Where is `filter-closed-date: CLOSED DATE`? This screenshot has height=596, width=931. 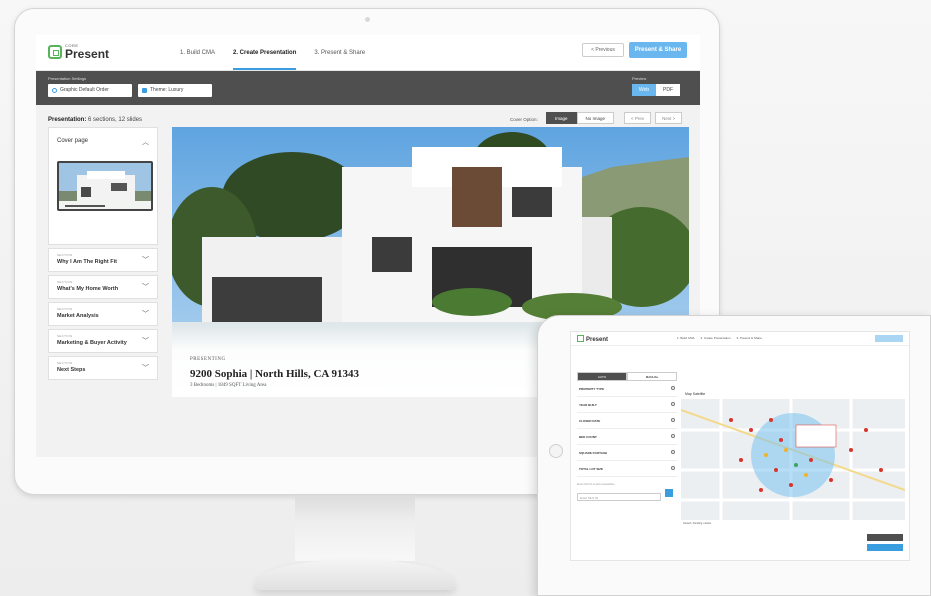 filter-closed-date: CLOSED DATE is located at coordinates (627, 421).